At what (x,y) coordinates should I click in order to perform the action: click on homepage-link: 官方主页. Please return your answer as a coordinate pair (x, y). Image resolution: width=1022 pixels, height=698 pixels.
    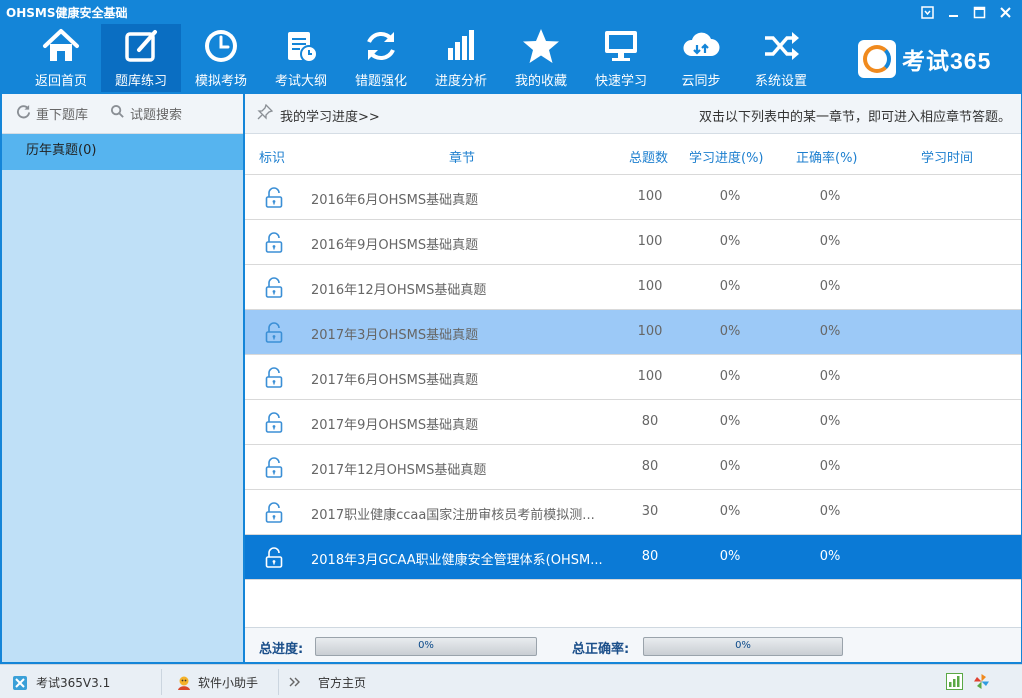
    Looking at the image, I should click on (327, 682).